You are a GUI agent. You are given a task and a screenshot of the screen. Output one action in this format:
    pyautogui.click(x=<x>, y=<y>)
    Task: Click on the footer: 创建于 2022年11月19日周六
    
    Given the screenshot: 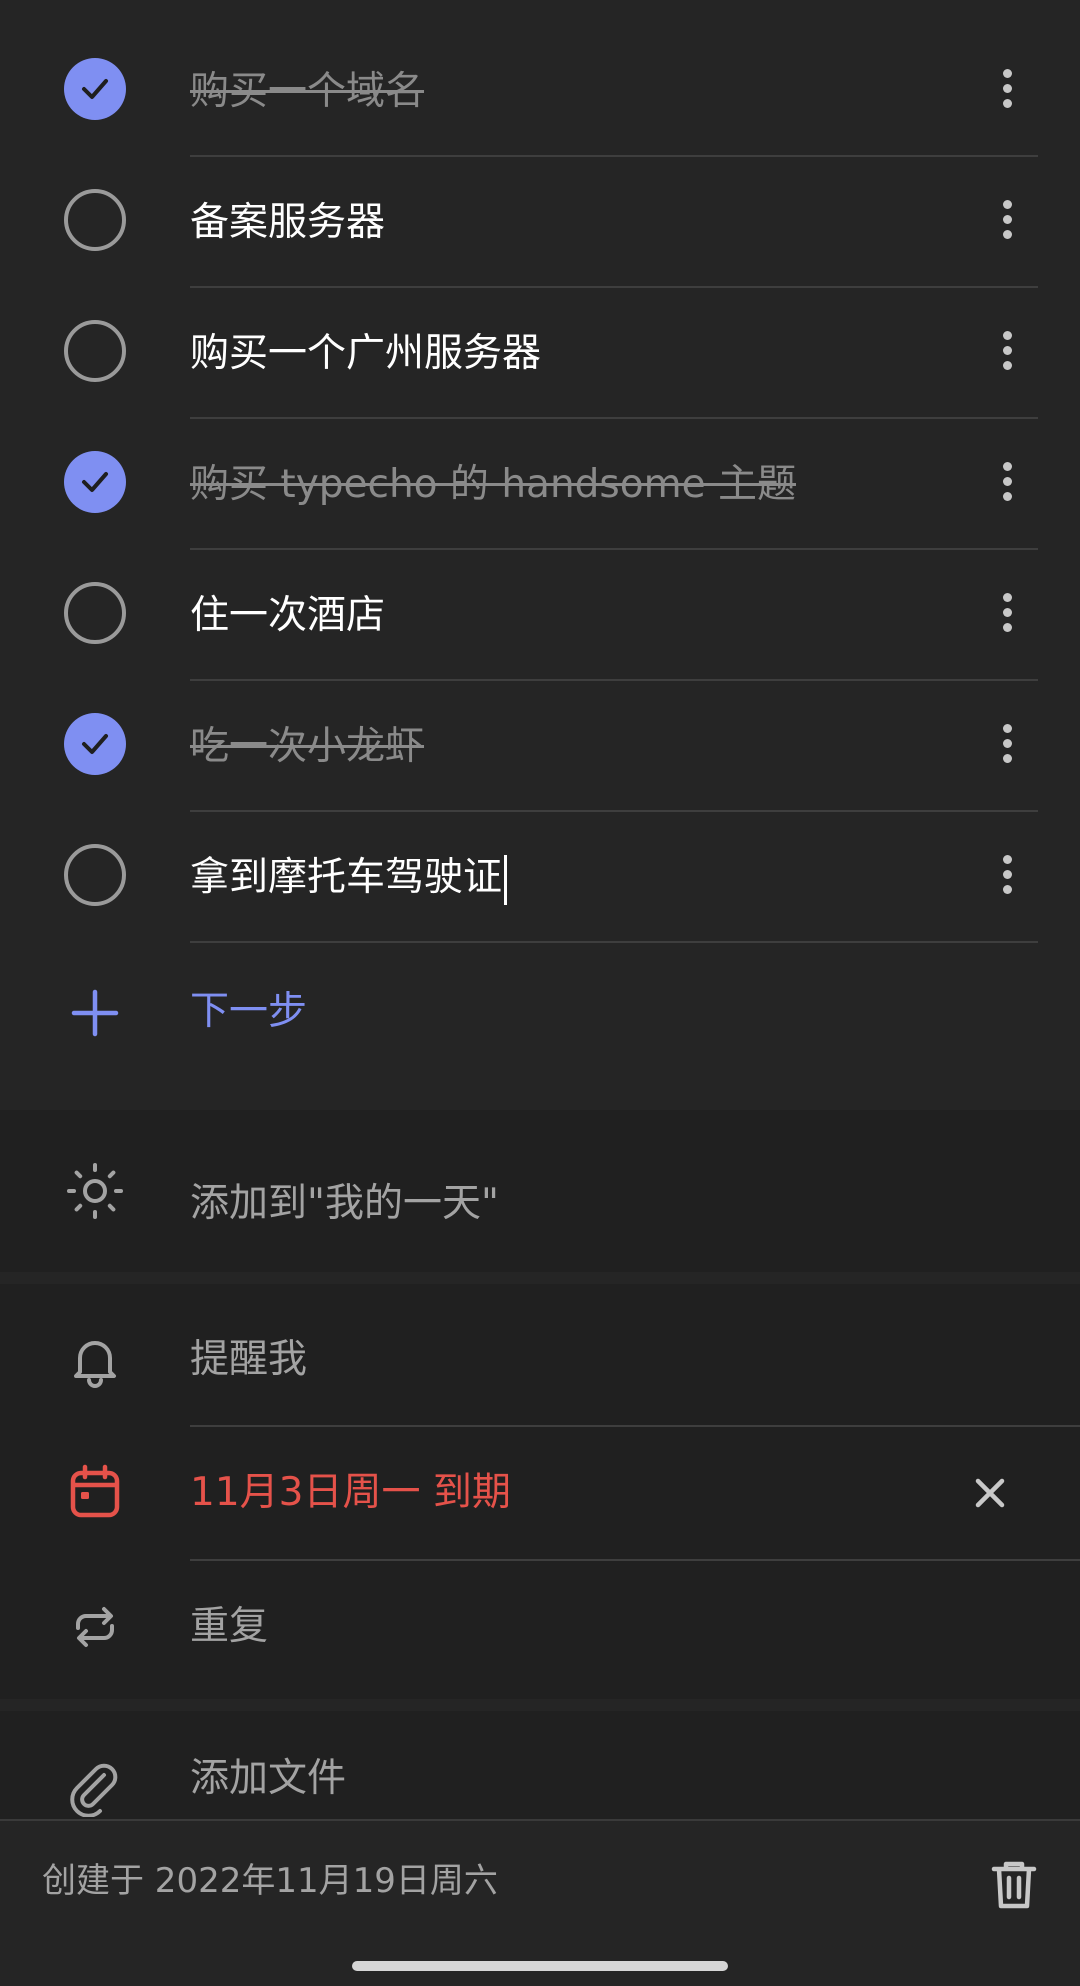 What is the action you would take?
    pyautogui.click(x=540, y=1902)
    